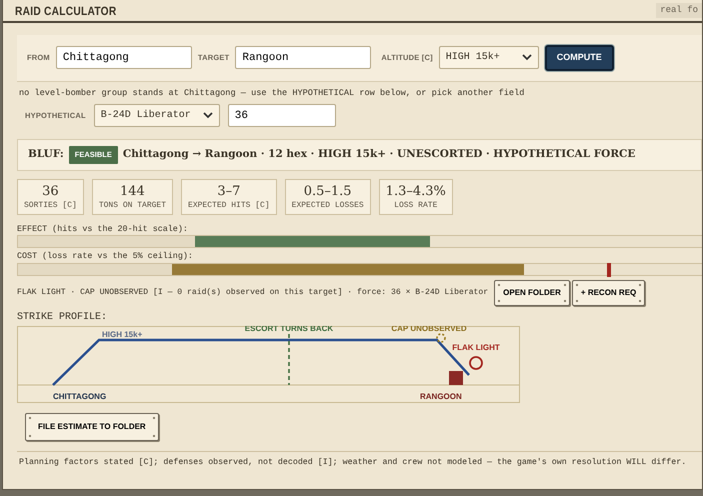 This screenshot has width=703, height=496. I want to click on bluf-label: BLUF:, so click(46, 154).